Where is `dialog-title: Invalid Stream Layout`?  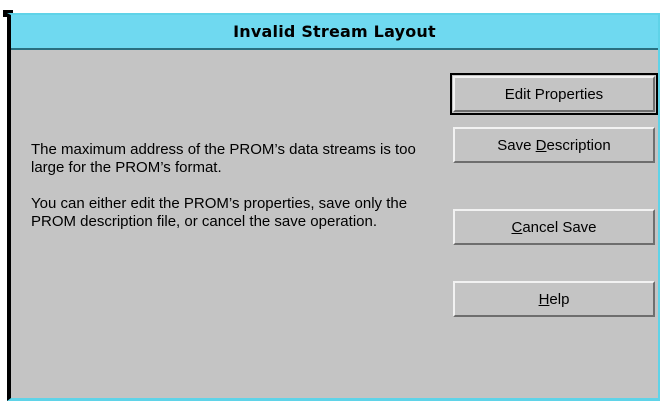
dialog-title: Invalid Stream Layout is located at coordinates (334, 31).